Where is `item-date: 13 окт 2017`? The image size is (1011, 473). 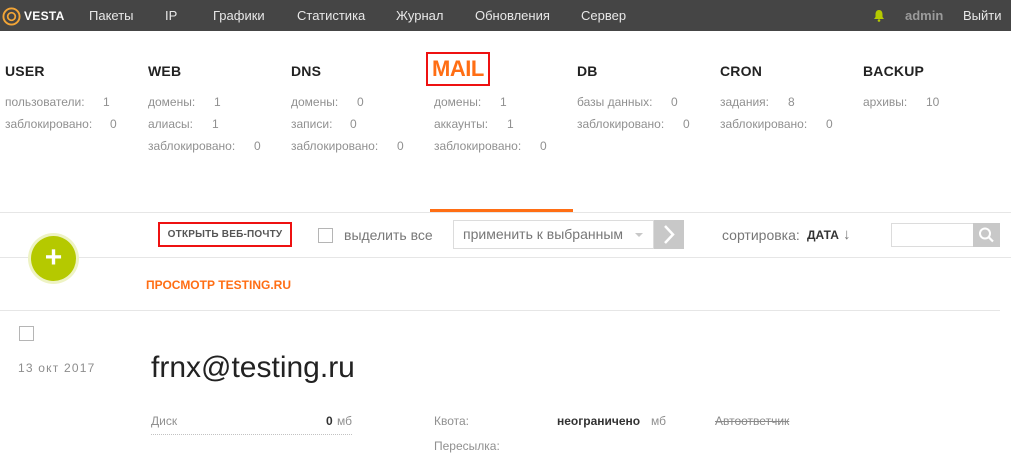
item-date: 13 окт 2017 is located at coordinates (57, 368).